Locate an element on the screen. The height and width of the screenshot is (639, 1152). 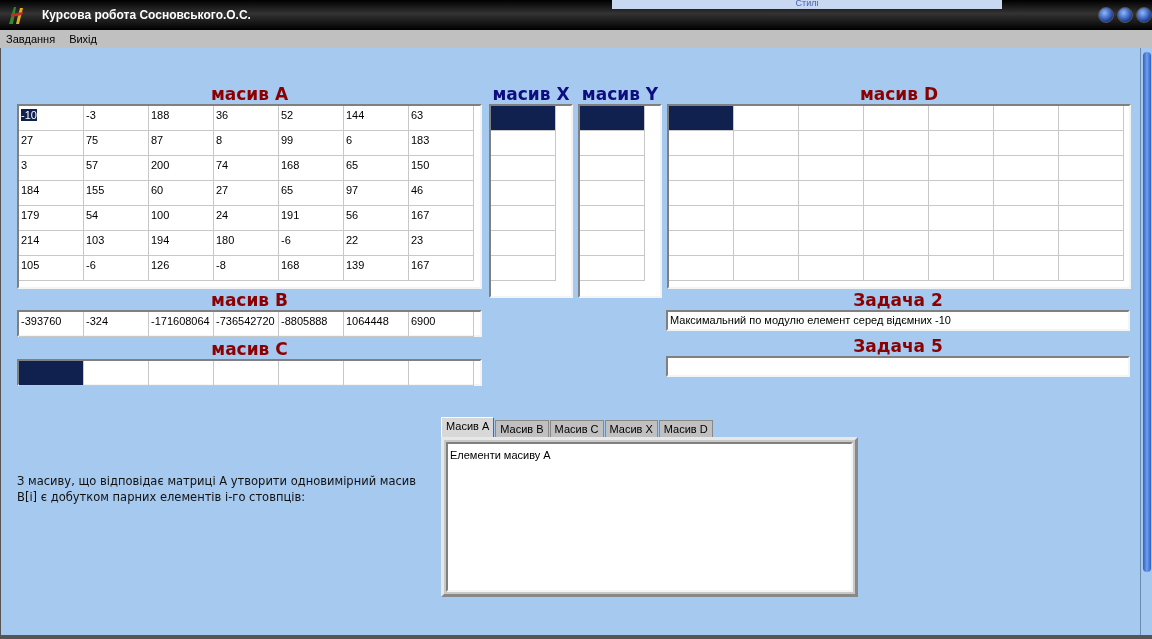
grid-cell: 52 is located at coordinates (311, 118).